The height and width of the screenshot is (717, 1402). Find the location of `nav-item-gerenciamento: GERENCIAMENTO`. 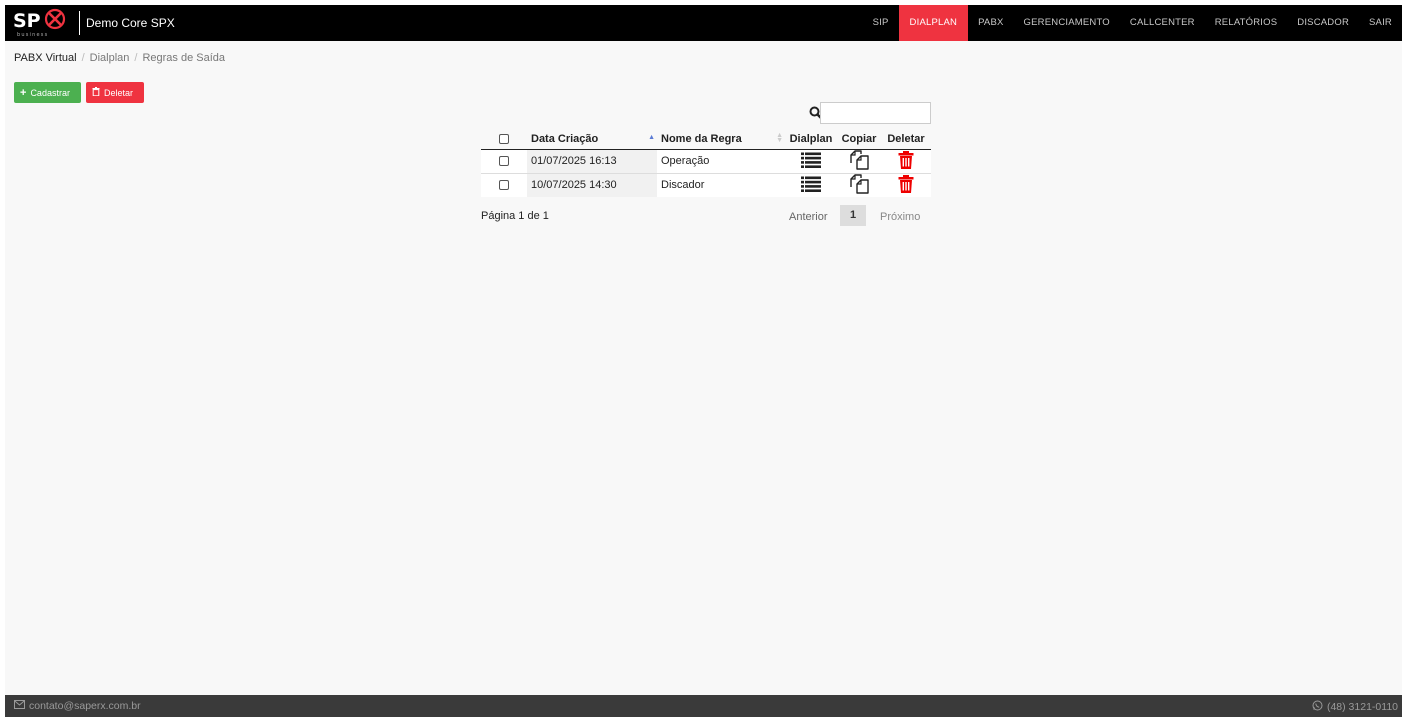

nav-item-gerenciamento: GERENCIAMENTO is located at coordinates (1067, 23).